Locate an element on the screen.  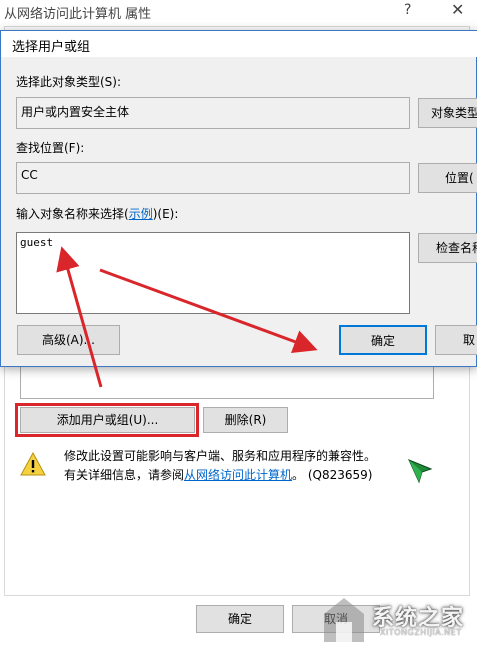
close-icon: ✕ is located at coordinates (457, 9).